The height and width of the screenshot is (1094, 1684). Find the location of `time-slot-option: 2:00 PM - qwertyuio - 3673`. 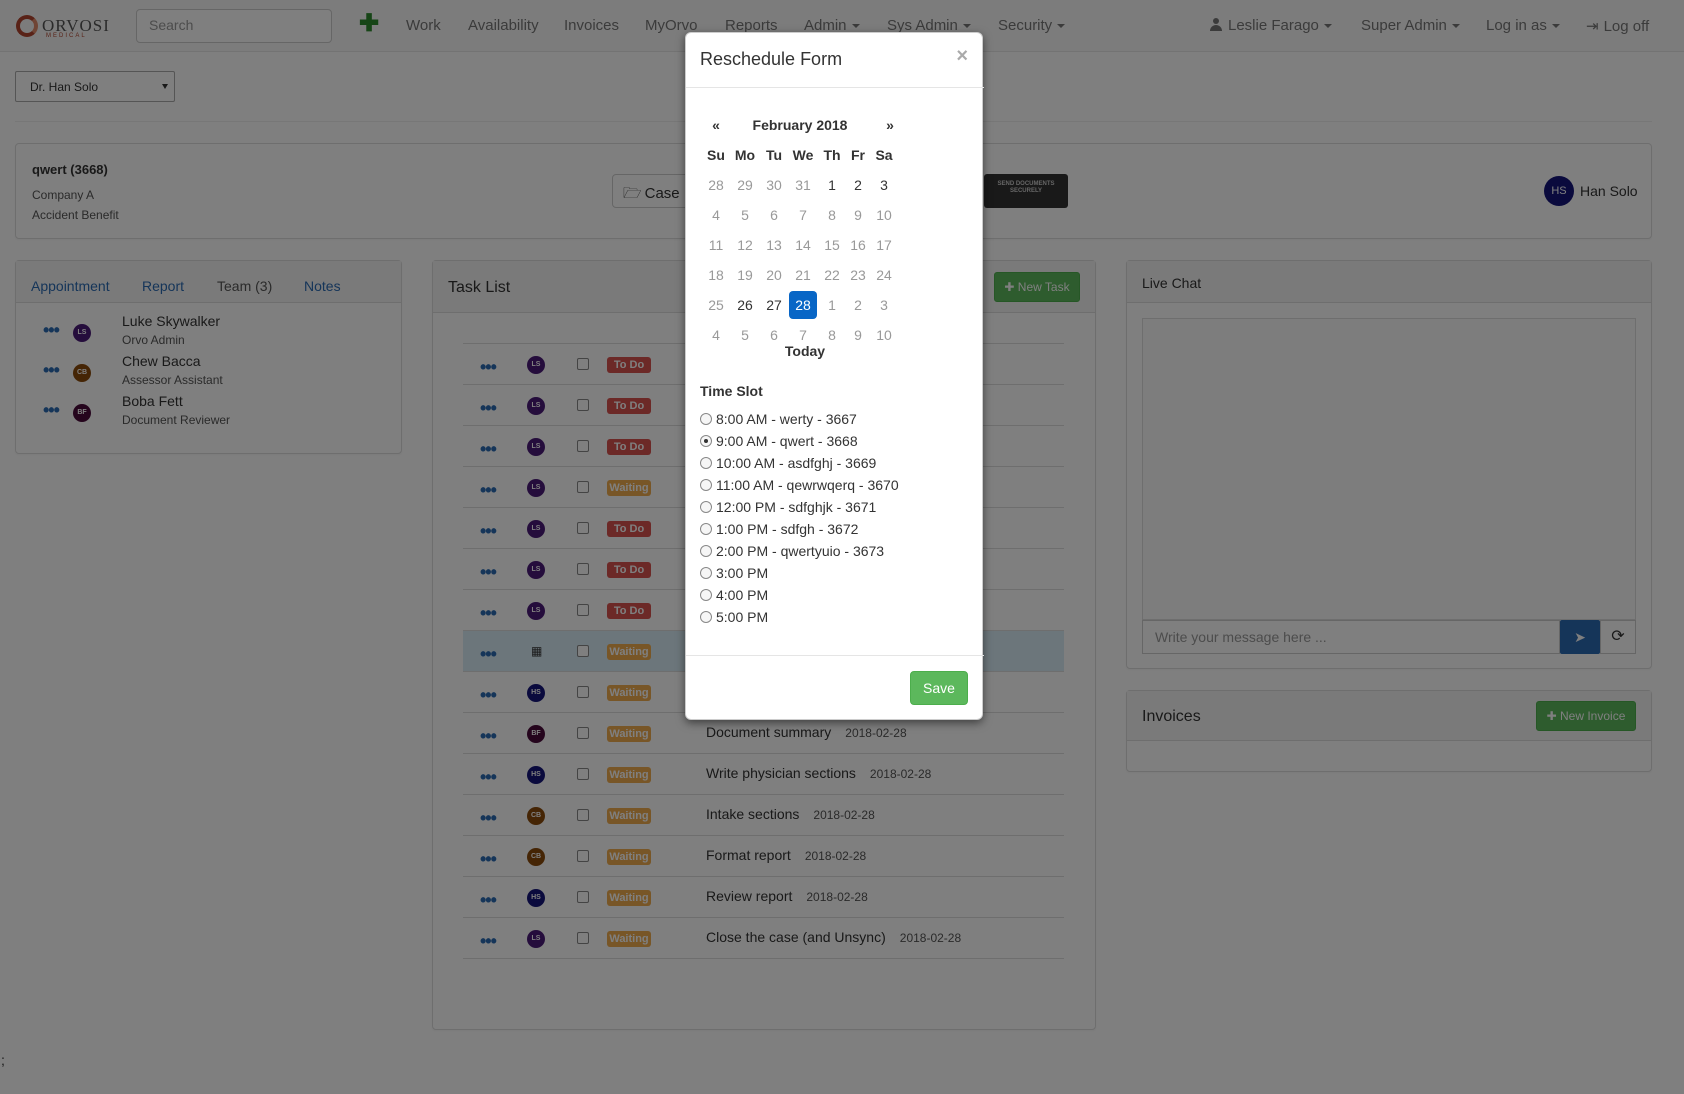

time-slot-option: 2:00 PM - qwertyuio - 3673 is located at coordinates (792, 551).